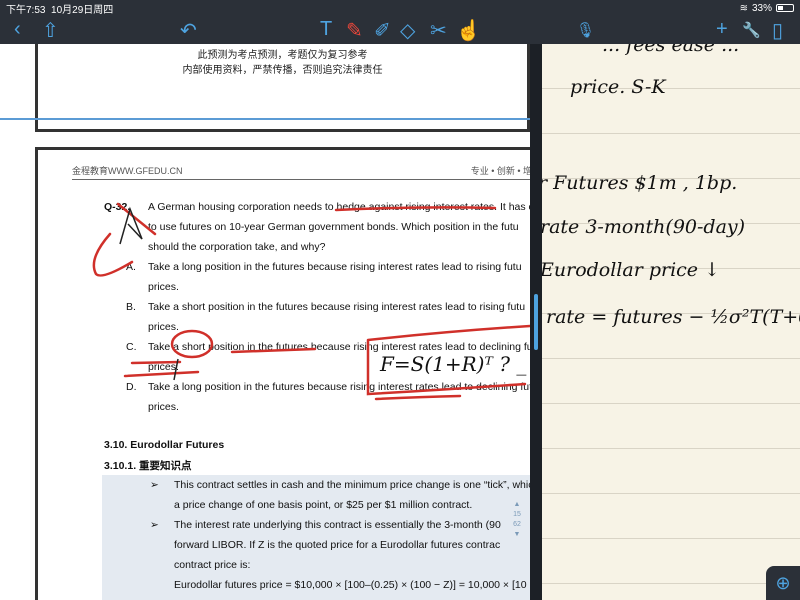 The image size is (800, 600). Describe the element at coordinates (517, 514) in the screenshot. I see `current-page: 15` at that location.